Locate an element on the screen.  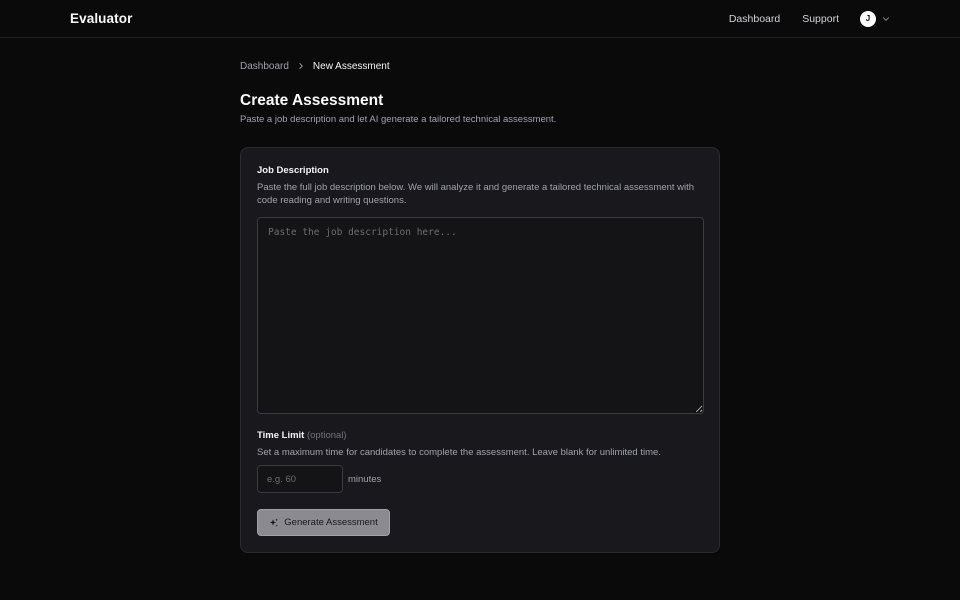
breadcrumb-current: New Assessment is located at coordinates (351, 66).